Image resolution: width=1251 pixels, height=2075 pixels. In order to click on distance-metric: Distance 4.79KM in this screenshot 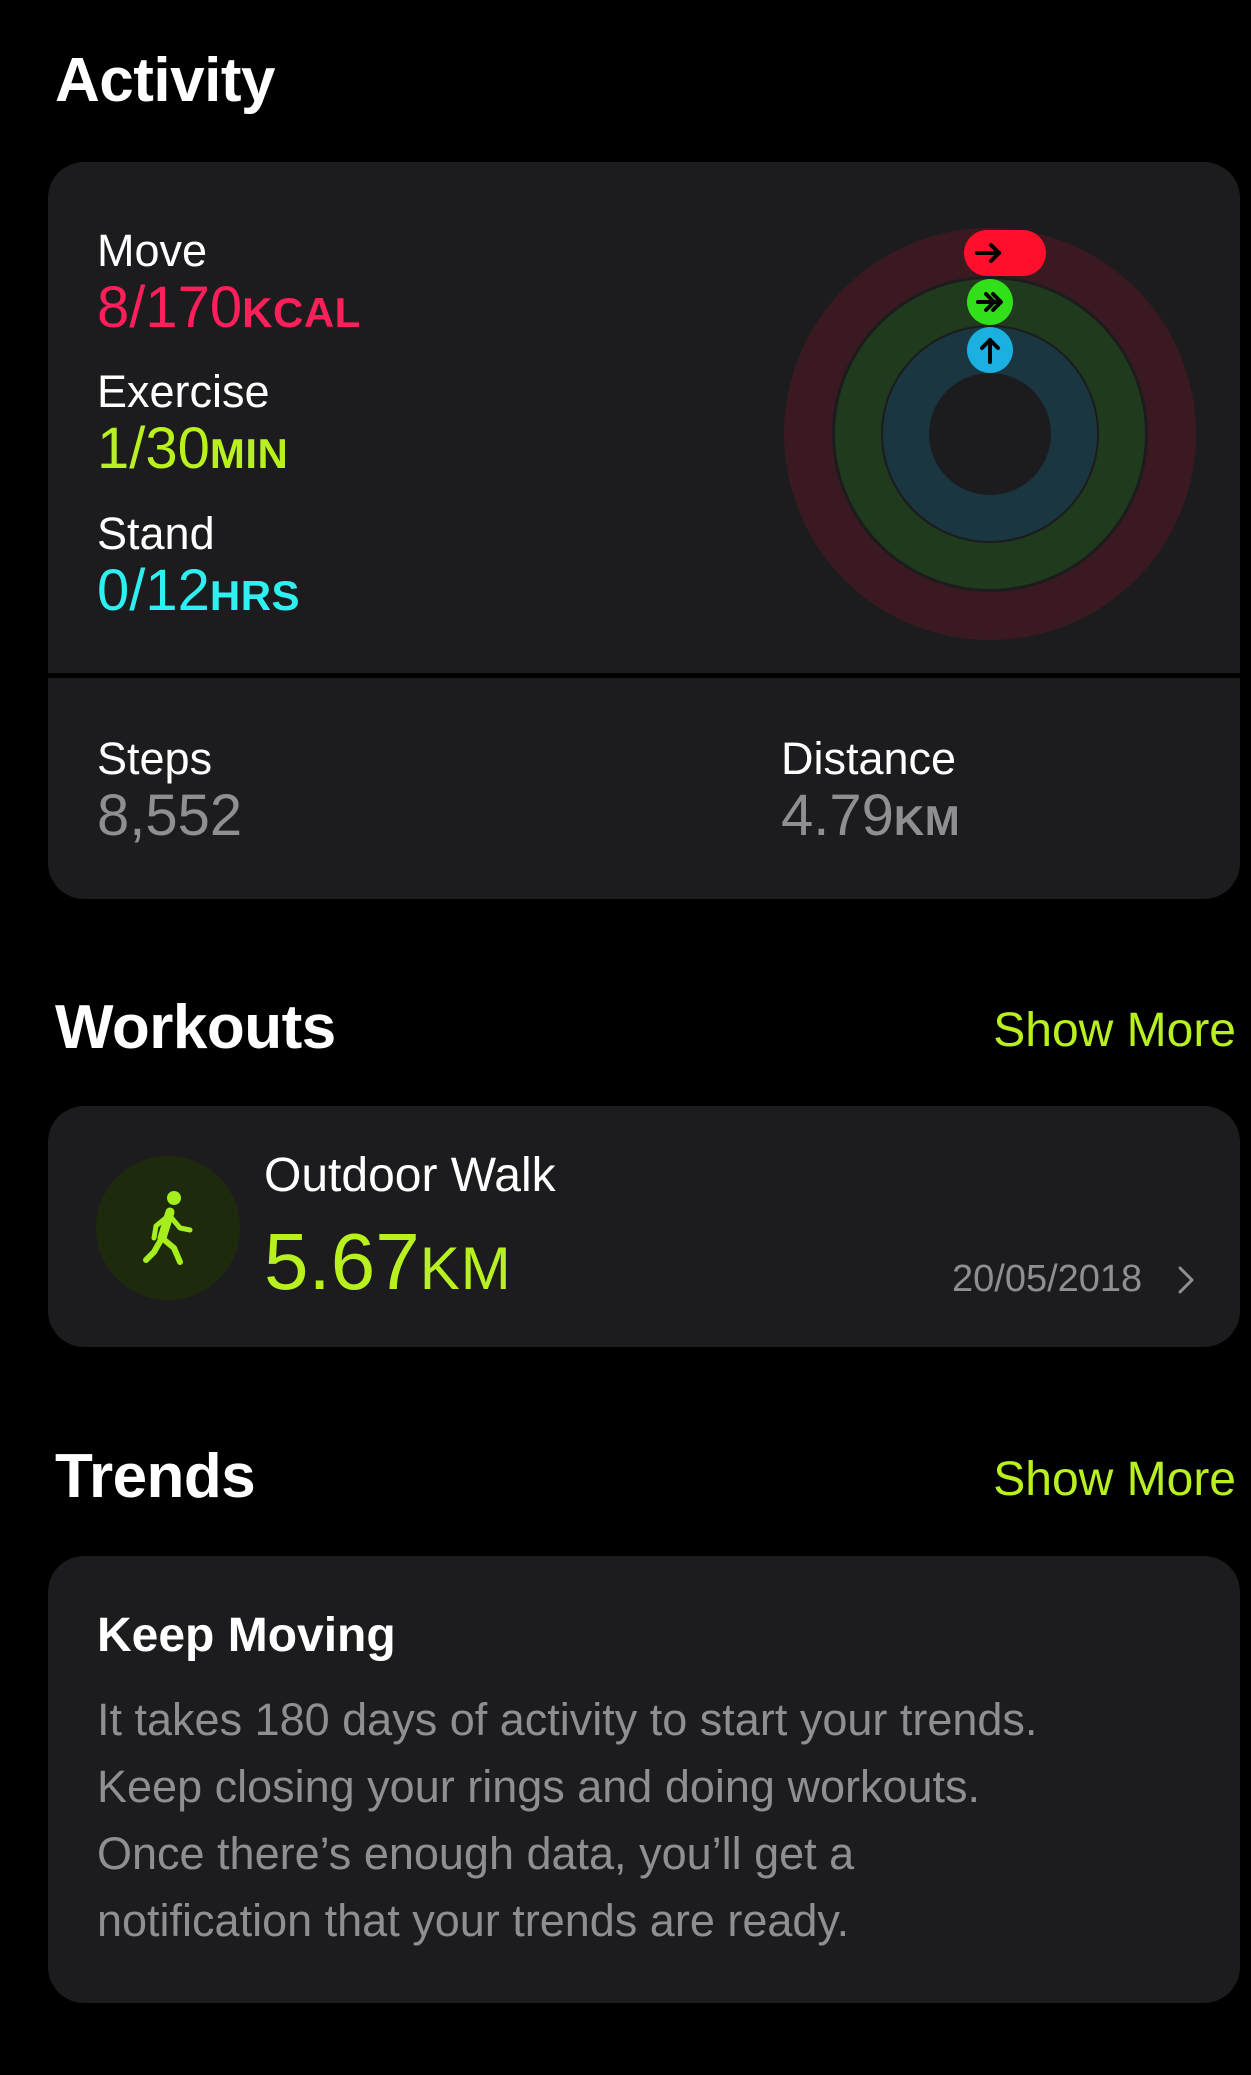, I will do `click(870, 790)`.